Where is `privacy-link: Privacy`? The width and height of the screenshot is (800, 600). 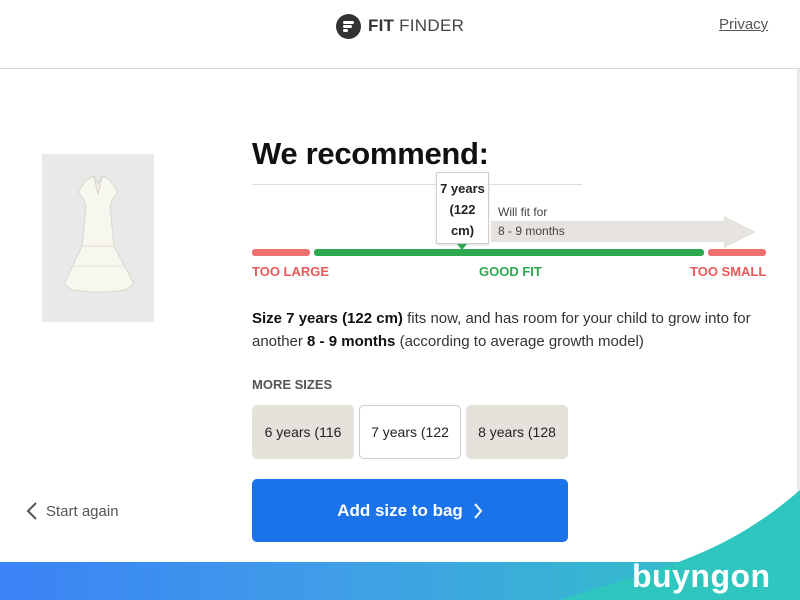
privacy-link: Privacy is located at coordinates (743, 24).